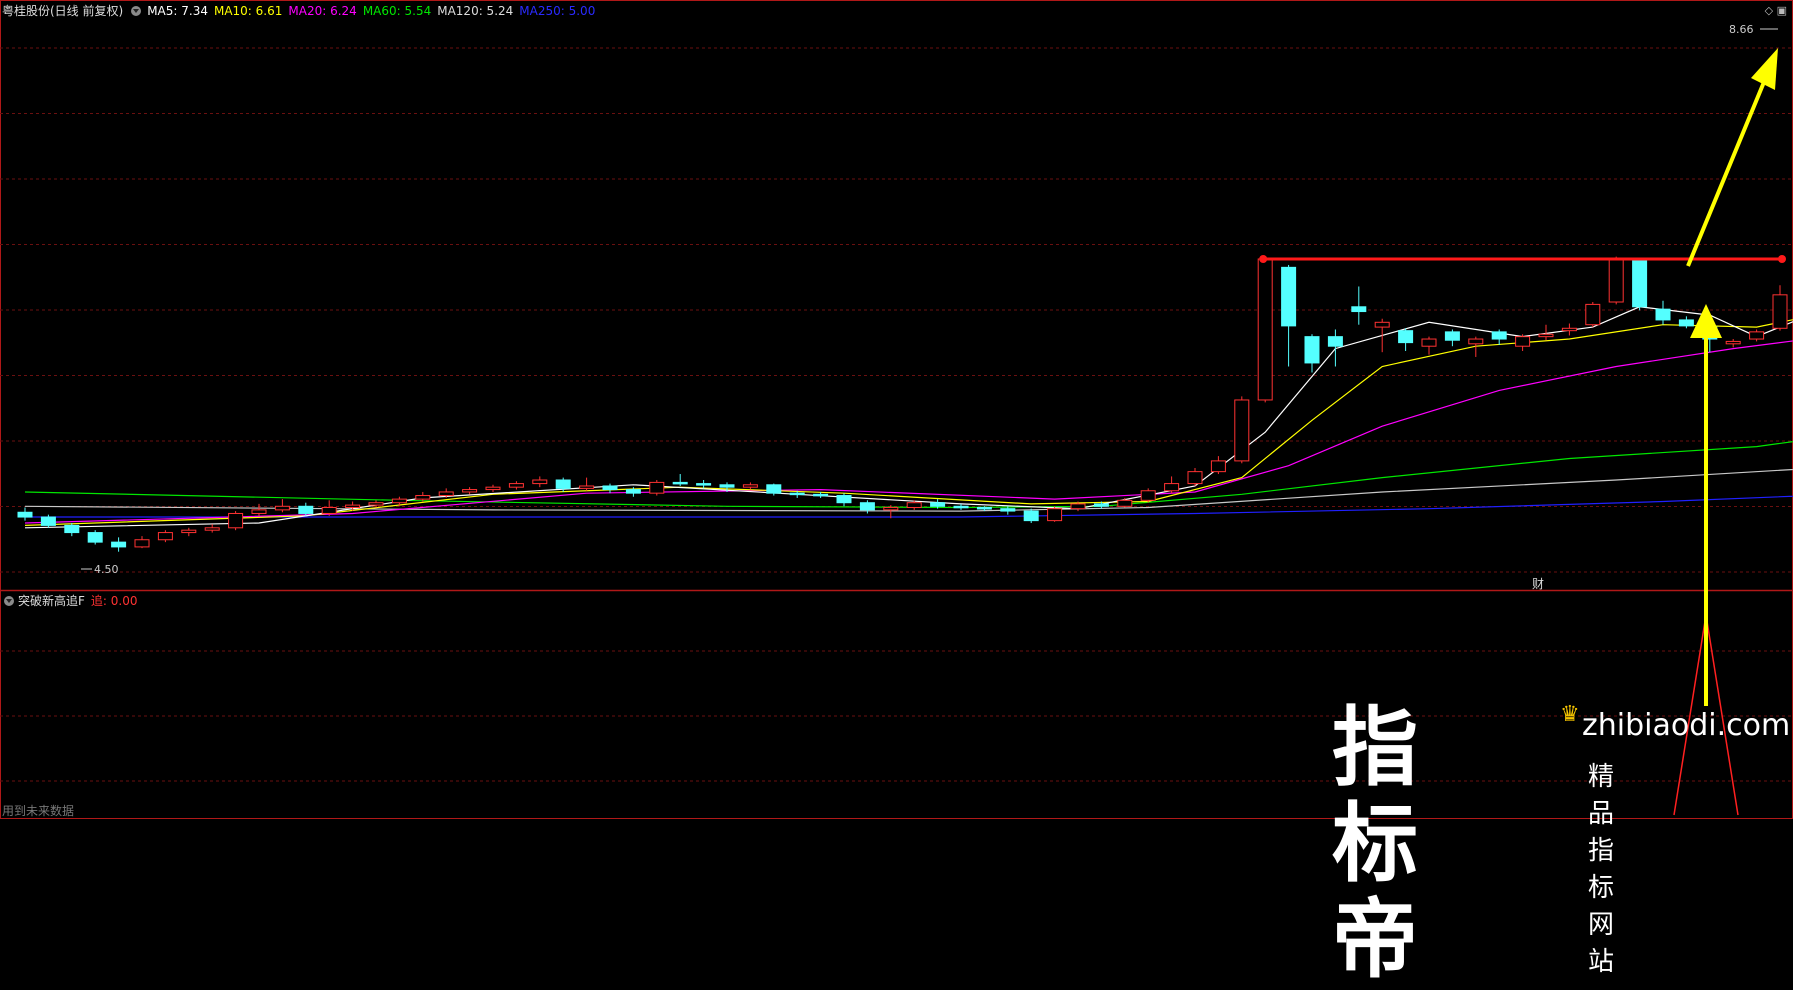  What do you see at coordinates (475, 11) in the screenshot?
I see `ma120-label: MA120: 5.24` at bounding box center [475, 11].